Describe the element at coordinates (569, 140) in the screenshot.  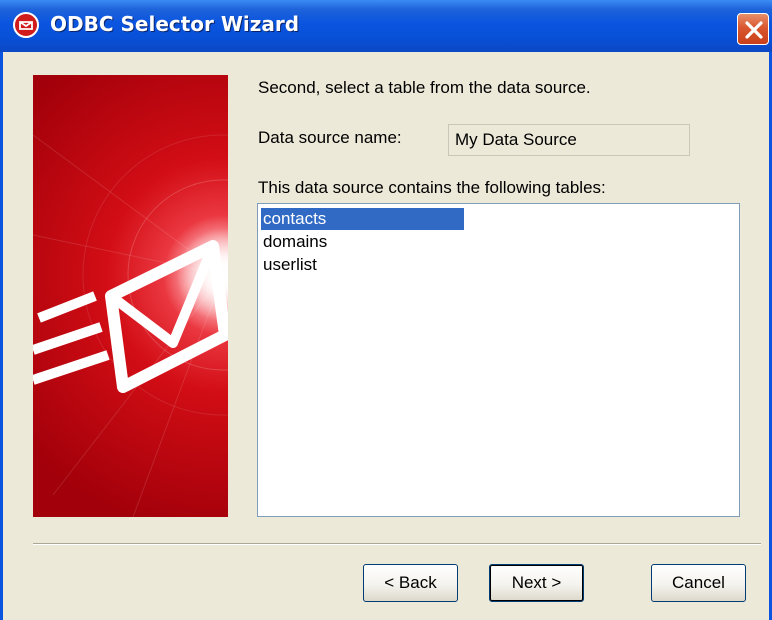
I see `data-source-name-field: My Data Source` at that location.